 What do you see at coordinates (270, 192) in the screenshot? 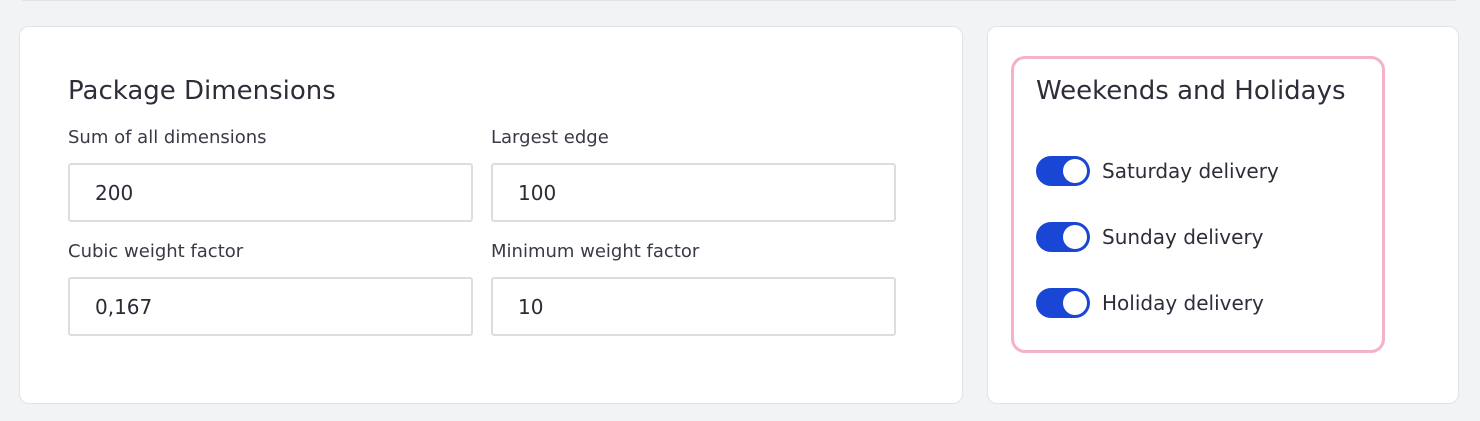
I see `sum-of-all-dimensions-input` at bounding box center [270, 192].